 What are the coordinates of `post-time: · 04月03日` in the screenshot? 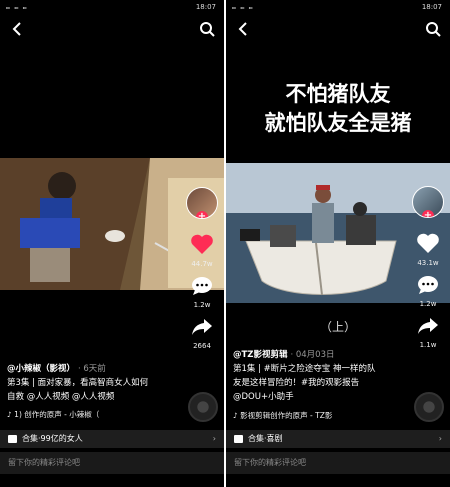 It's located at (312, 355).